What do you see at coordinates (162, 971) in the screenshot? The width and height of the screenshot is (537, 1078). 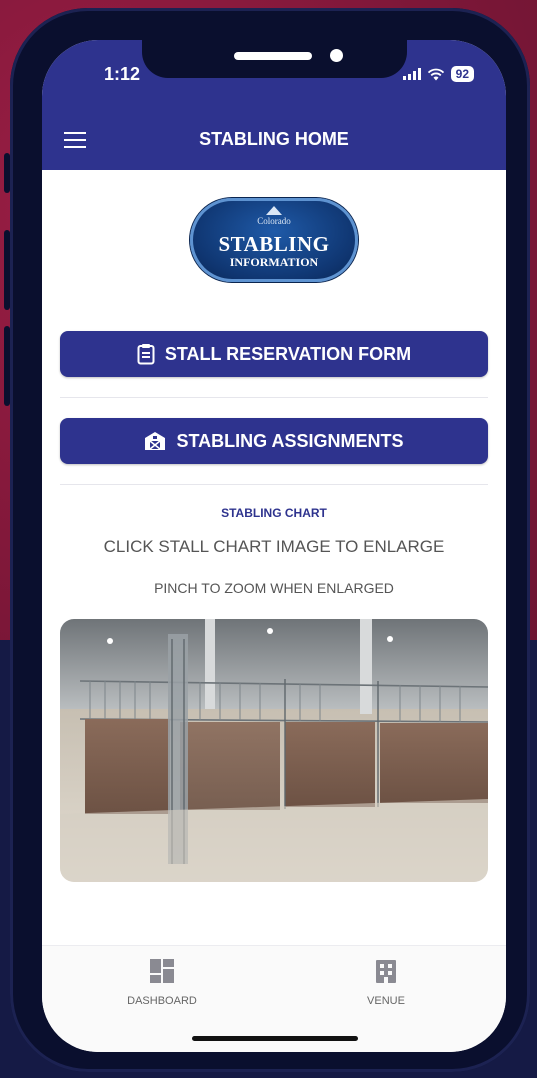 I see `dashboard-grid-icon` at bounding box center [162, 971].